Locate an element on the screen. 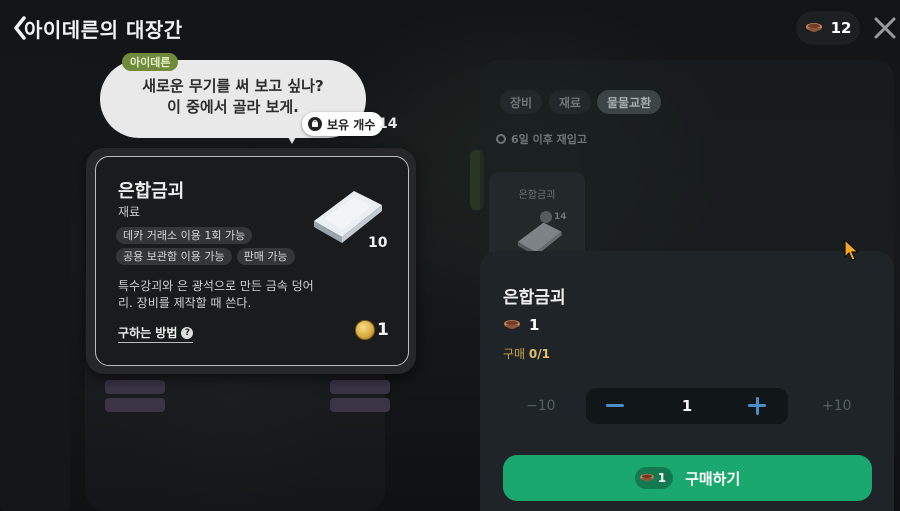  clock-icon is located at coordinates (501, 139).